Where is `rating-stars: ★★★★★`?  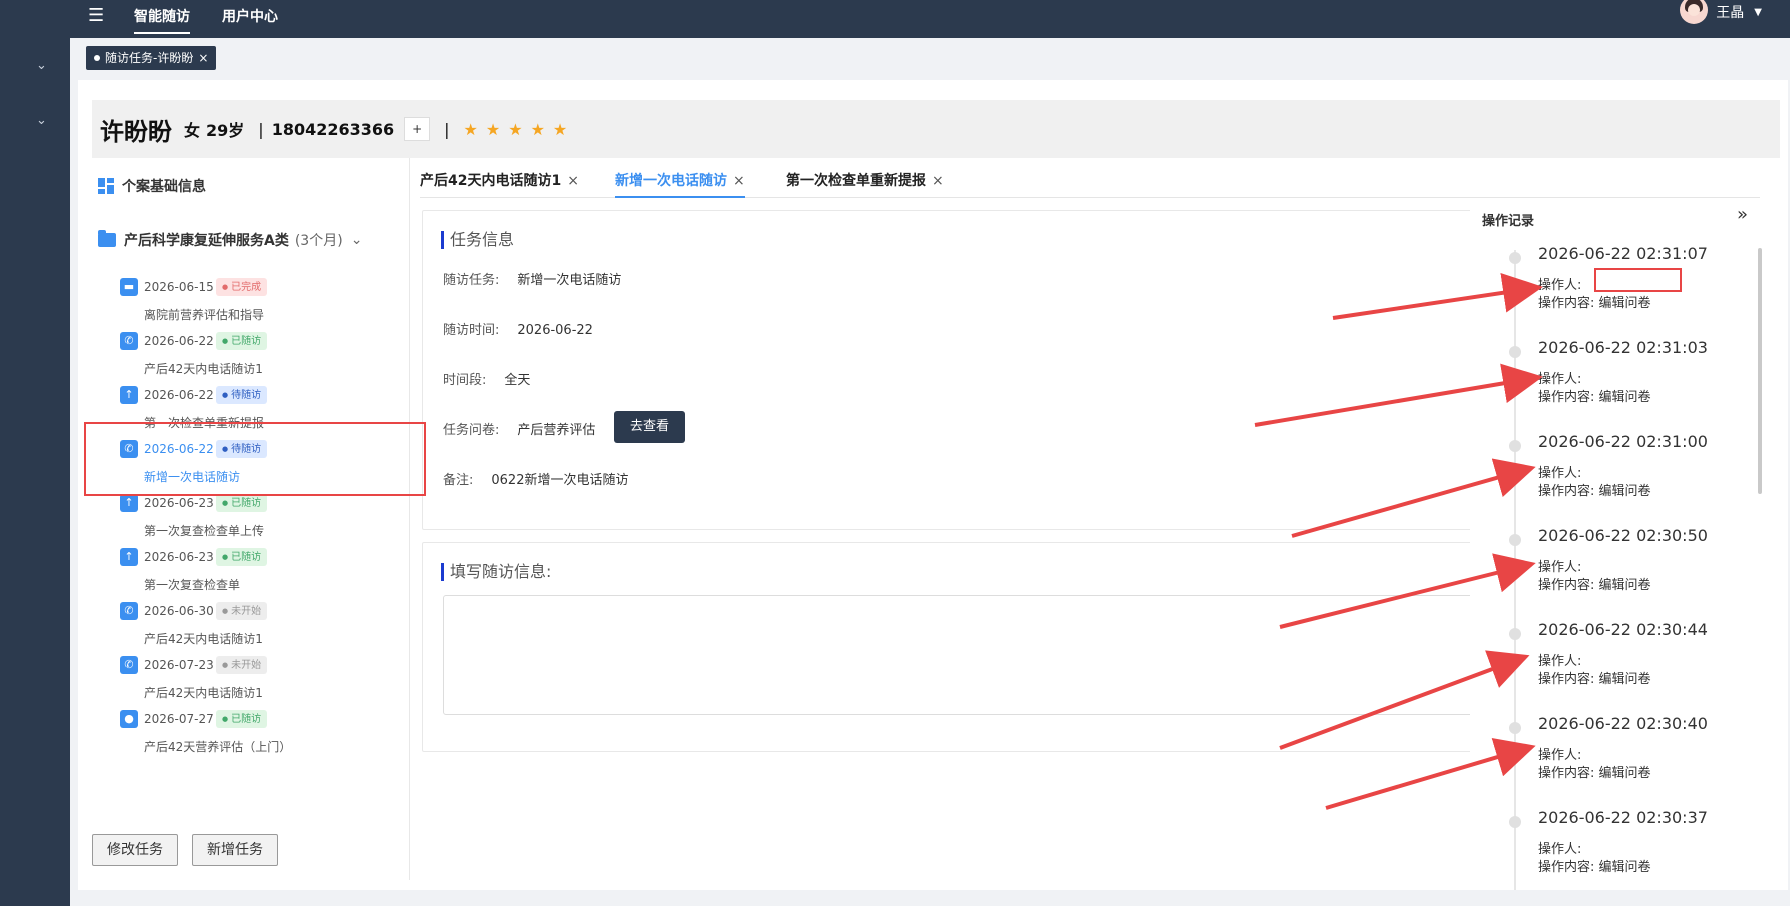 rating-stars: ★★★★★ is located at coordinates (520, 129).